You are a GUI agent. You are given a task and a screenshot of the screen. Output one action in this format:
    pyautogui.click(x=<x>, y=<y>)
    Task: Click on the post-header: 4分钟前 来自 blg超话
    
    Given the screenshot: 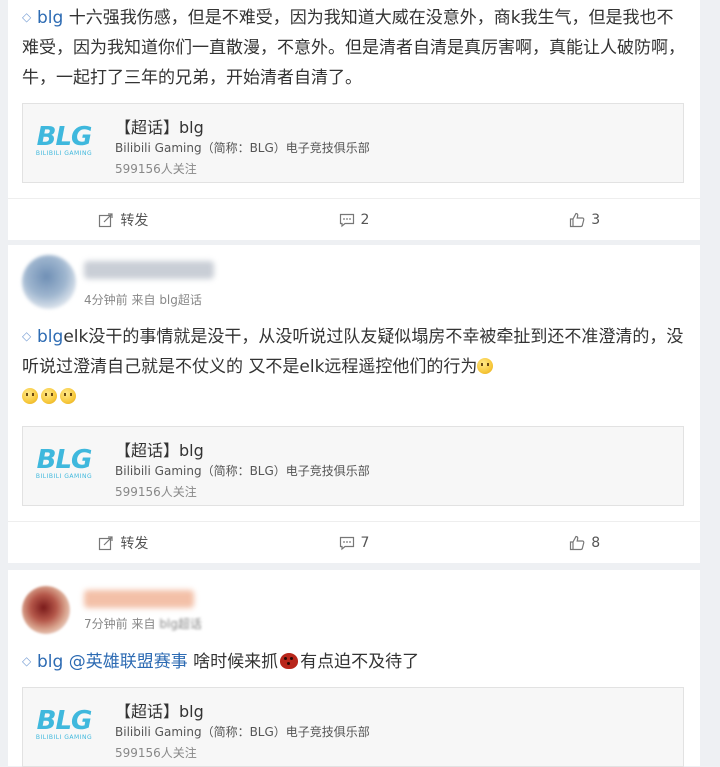 What is the action you would take?
    pyautogui.click(x=354, y=281)
    